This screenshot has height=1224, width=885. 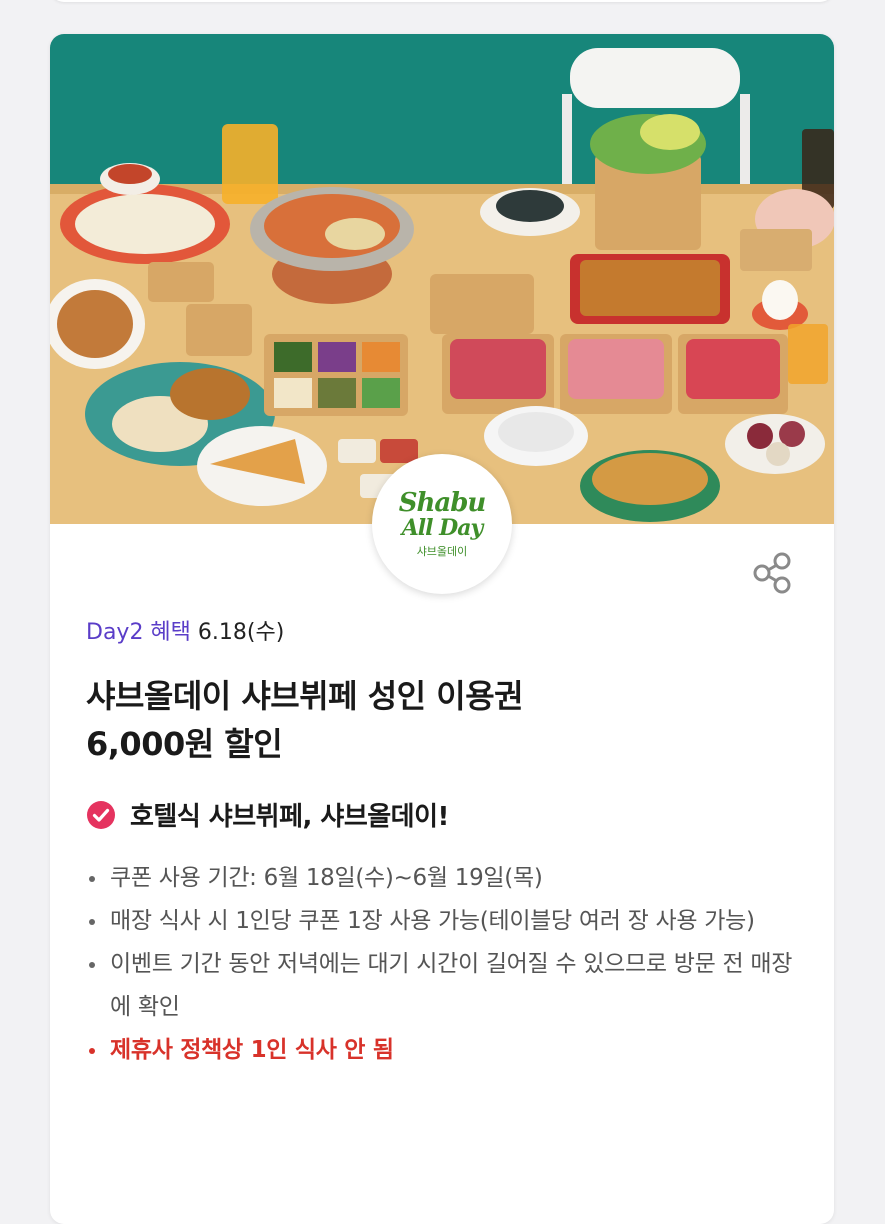 I want to click on headline-text: 호텔식 샤브뷔페, 샤브올데이!, so click(x=289, y=817).